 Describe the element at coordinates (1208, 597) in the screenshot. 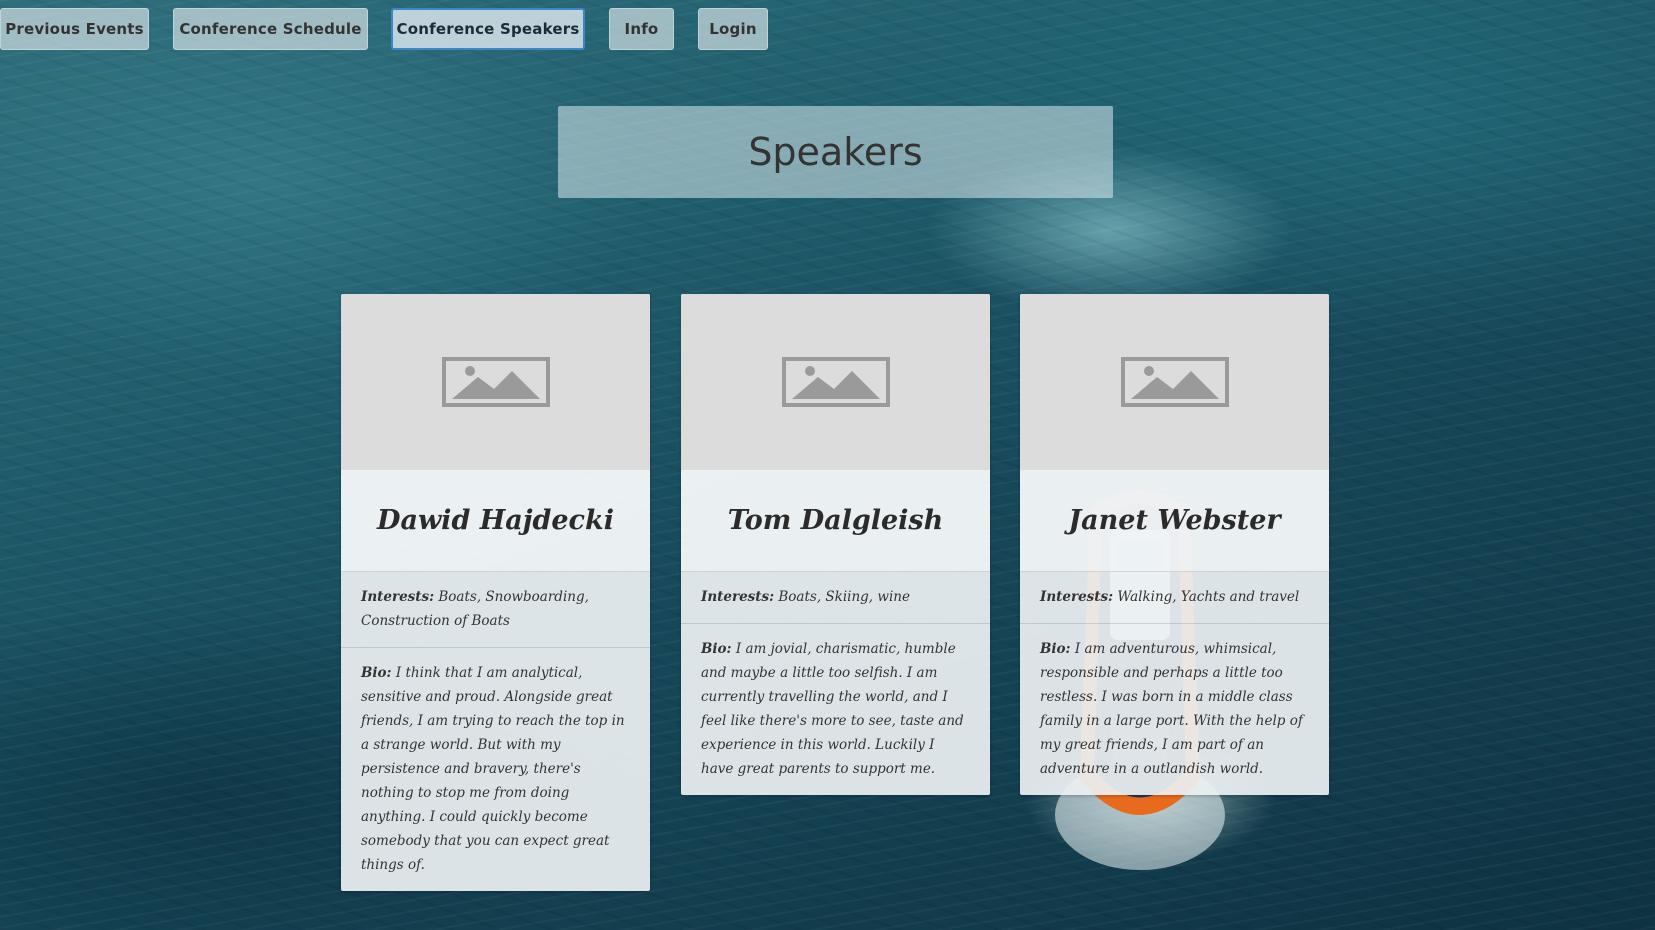

I see `interests-value: Walking, Yachts and travel` at that location.